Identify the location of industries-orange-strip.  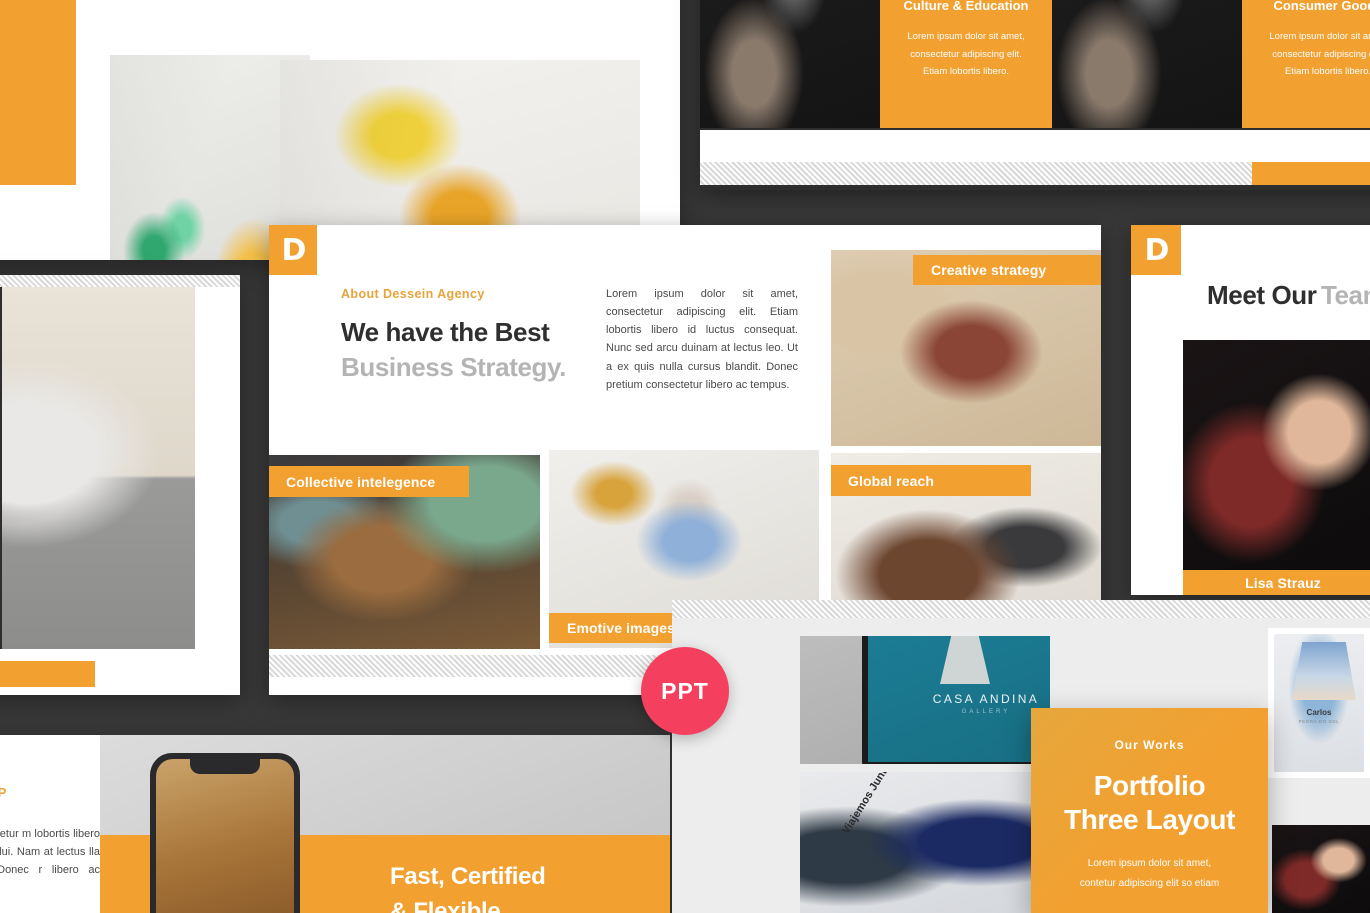
(1311, 173).